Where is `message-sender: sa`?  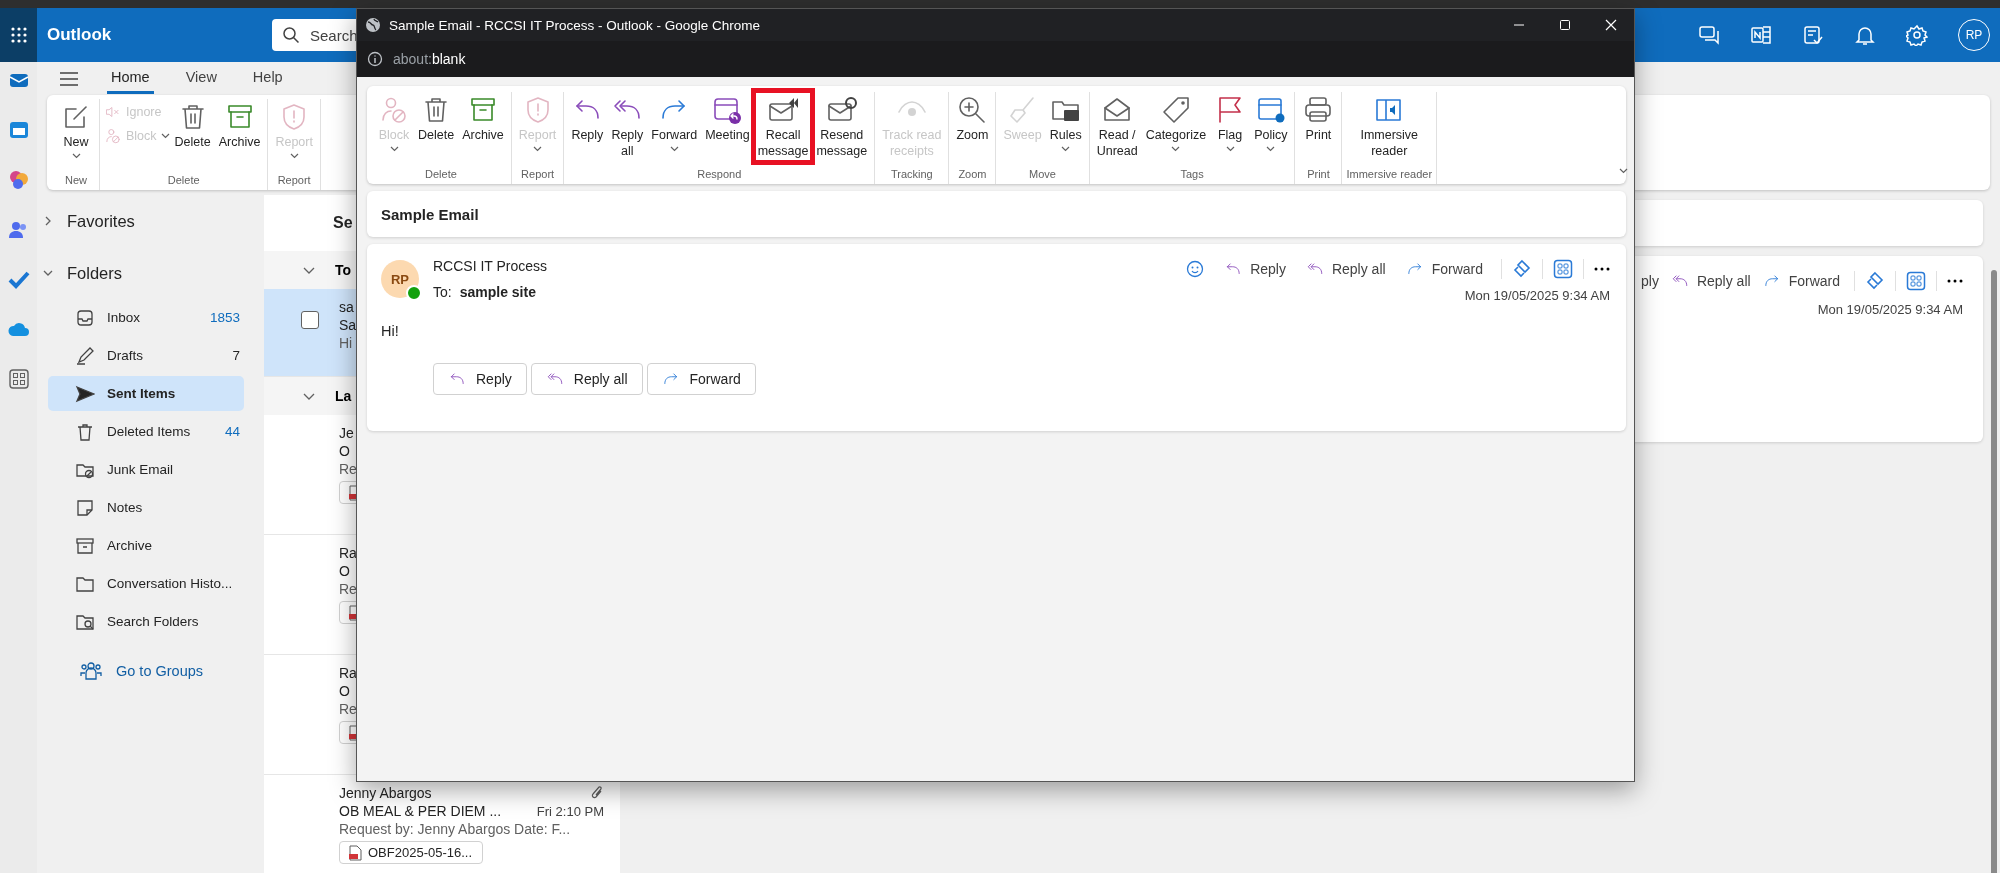 message-sender: sa is located at coordinates (346, 307).